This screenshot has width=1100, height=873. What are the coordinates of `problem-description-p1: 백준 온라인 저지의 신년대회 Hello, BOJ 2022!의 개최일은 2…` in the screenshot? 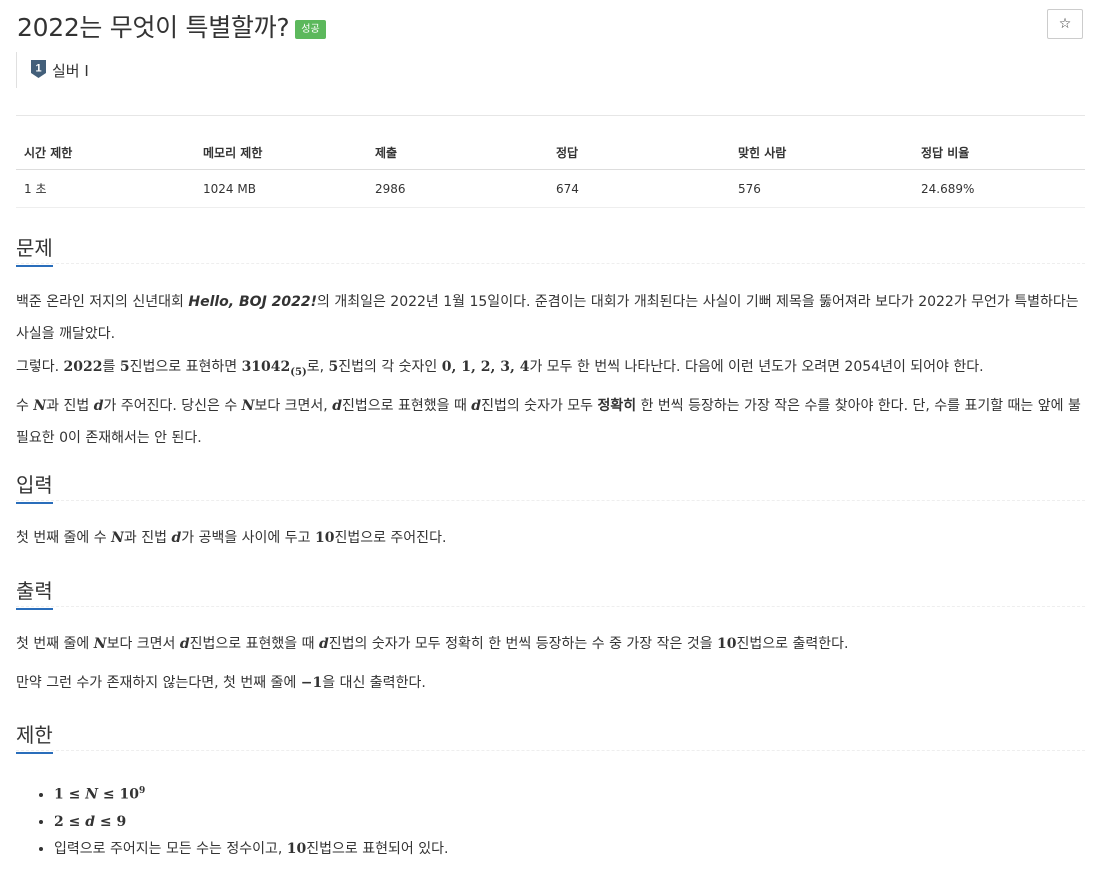 It's located at (551, 318).